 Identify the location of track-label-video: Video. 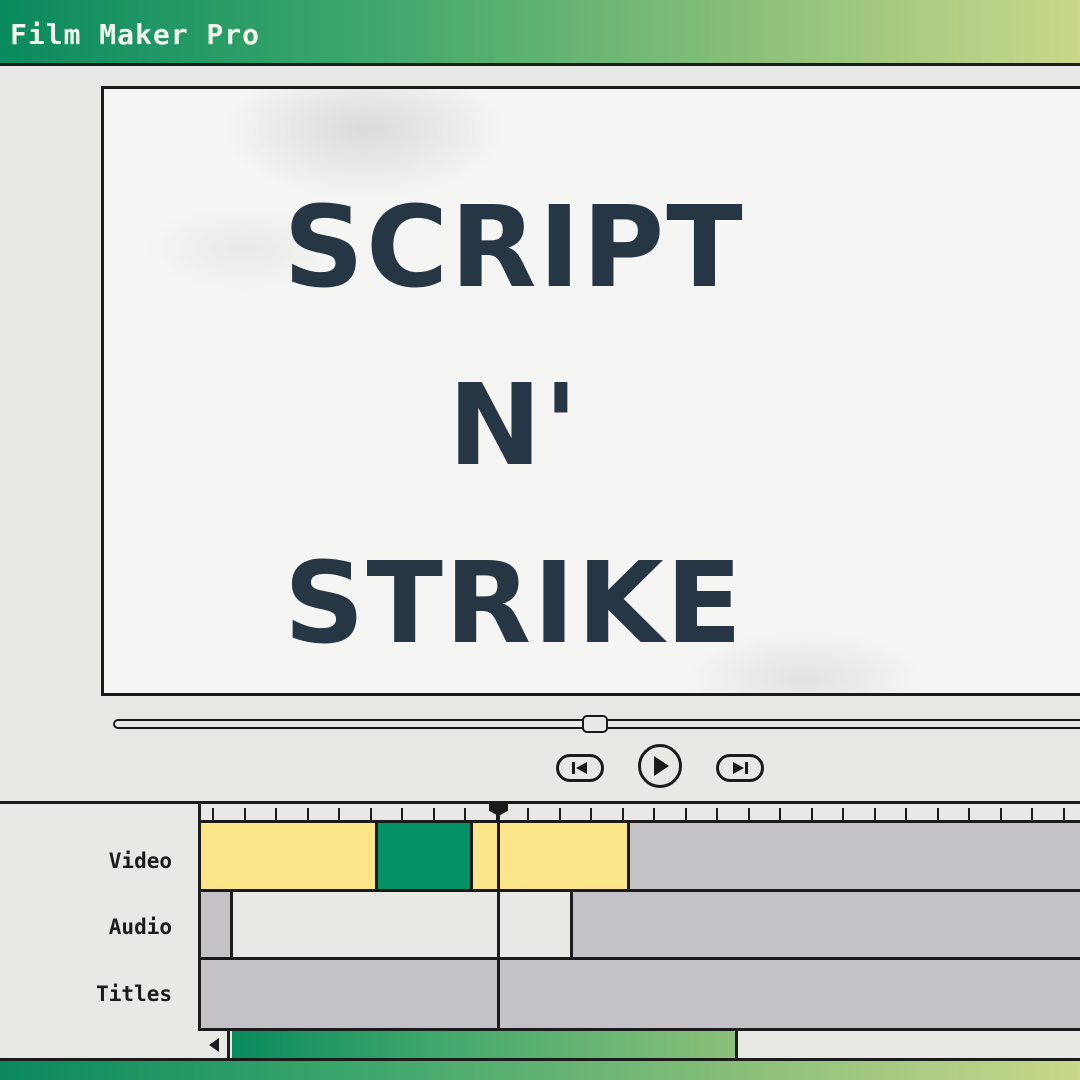
(140, 861).